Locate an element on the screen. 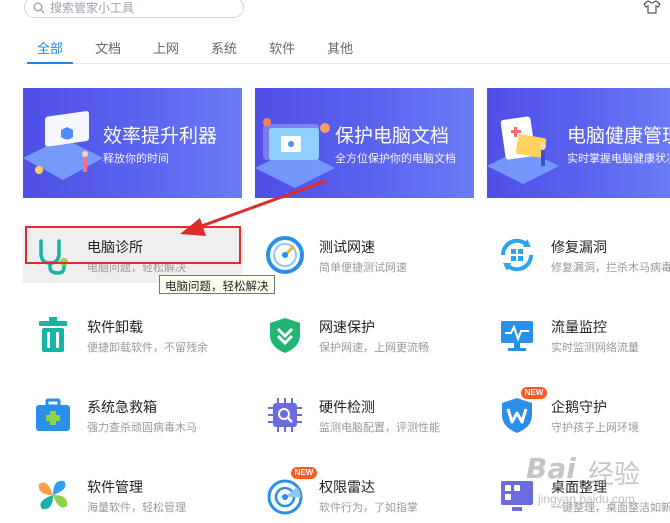 This screenshot has width=670, height=523. watermark-url: jingyan.baidu.com is located at coordinates (586, 499).